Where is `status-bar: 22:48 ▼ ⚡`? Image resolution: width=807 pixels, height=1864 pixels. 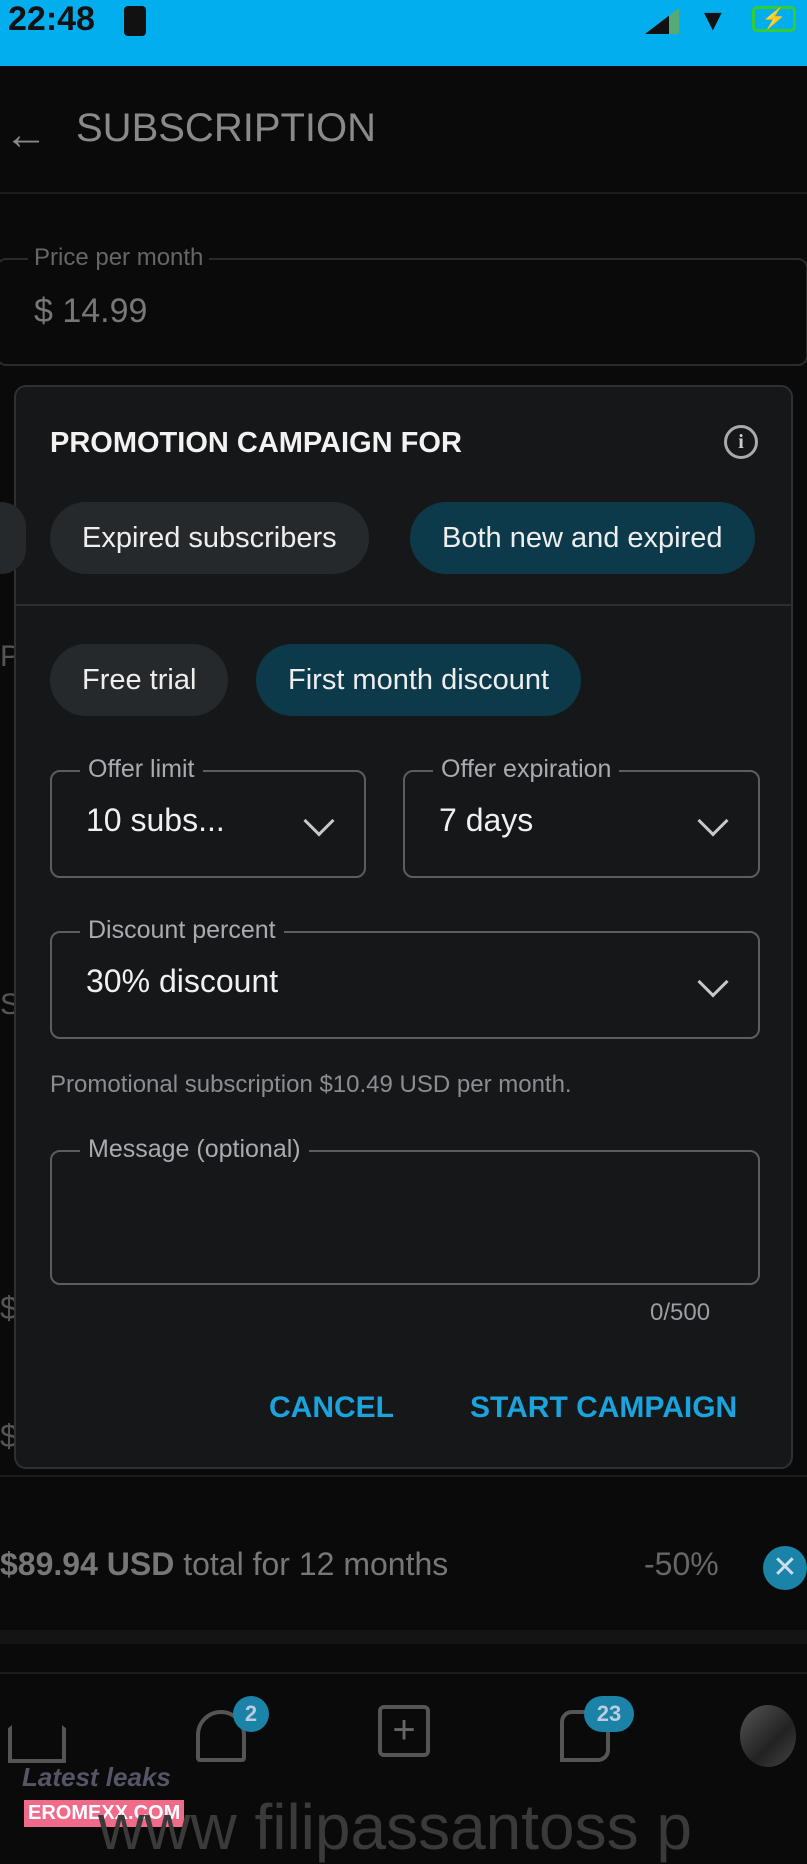
status-bar: 22:48 ▼ ⚡ is located at coordinates (403, 33).